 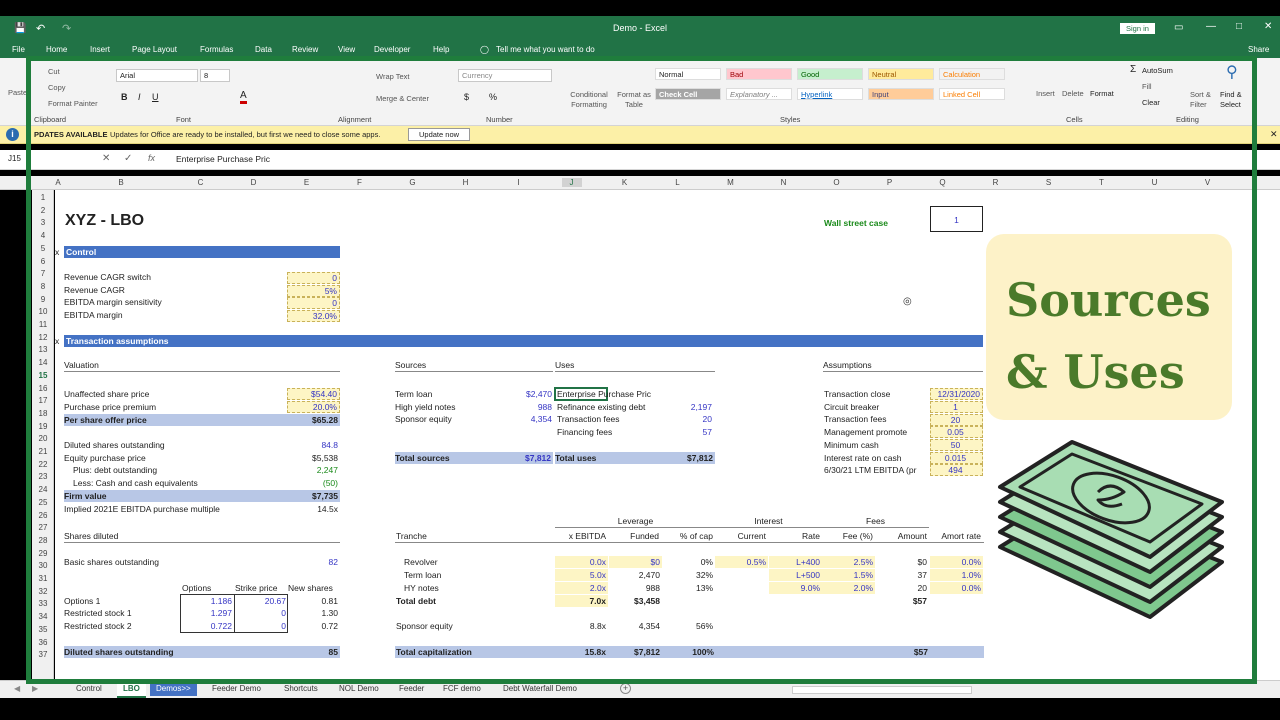 What do you see at coordinates (43, 413) in the screenshot?
I see `row-header: 18` at bounding box center [43, 413].